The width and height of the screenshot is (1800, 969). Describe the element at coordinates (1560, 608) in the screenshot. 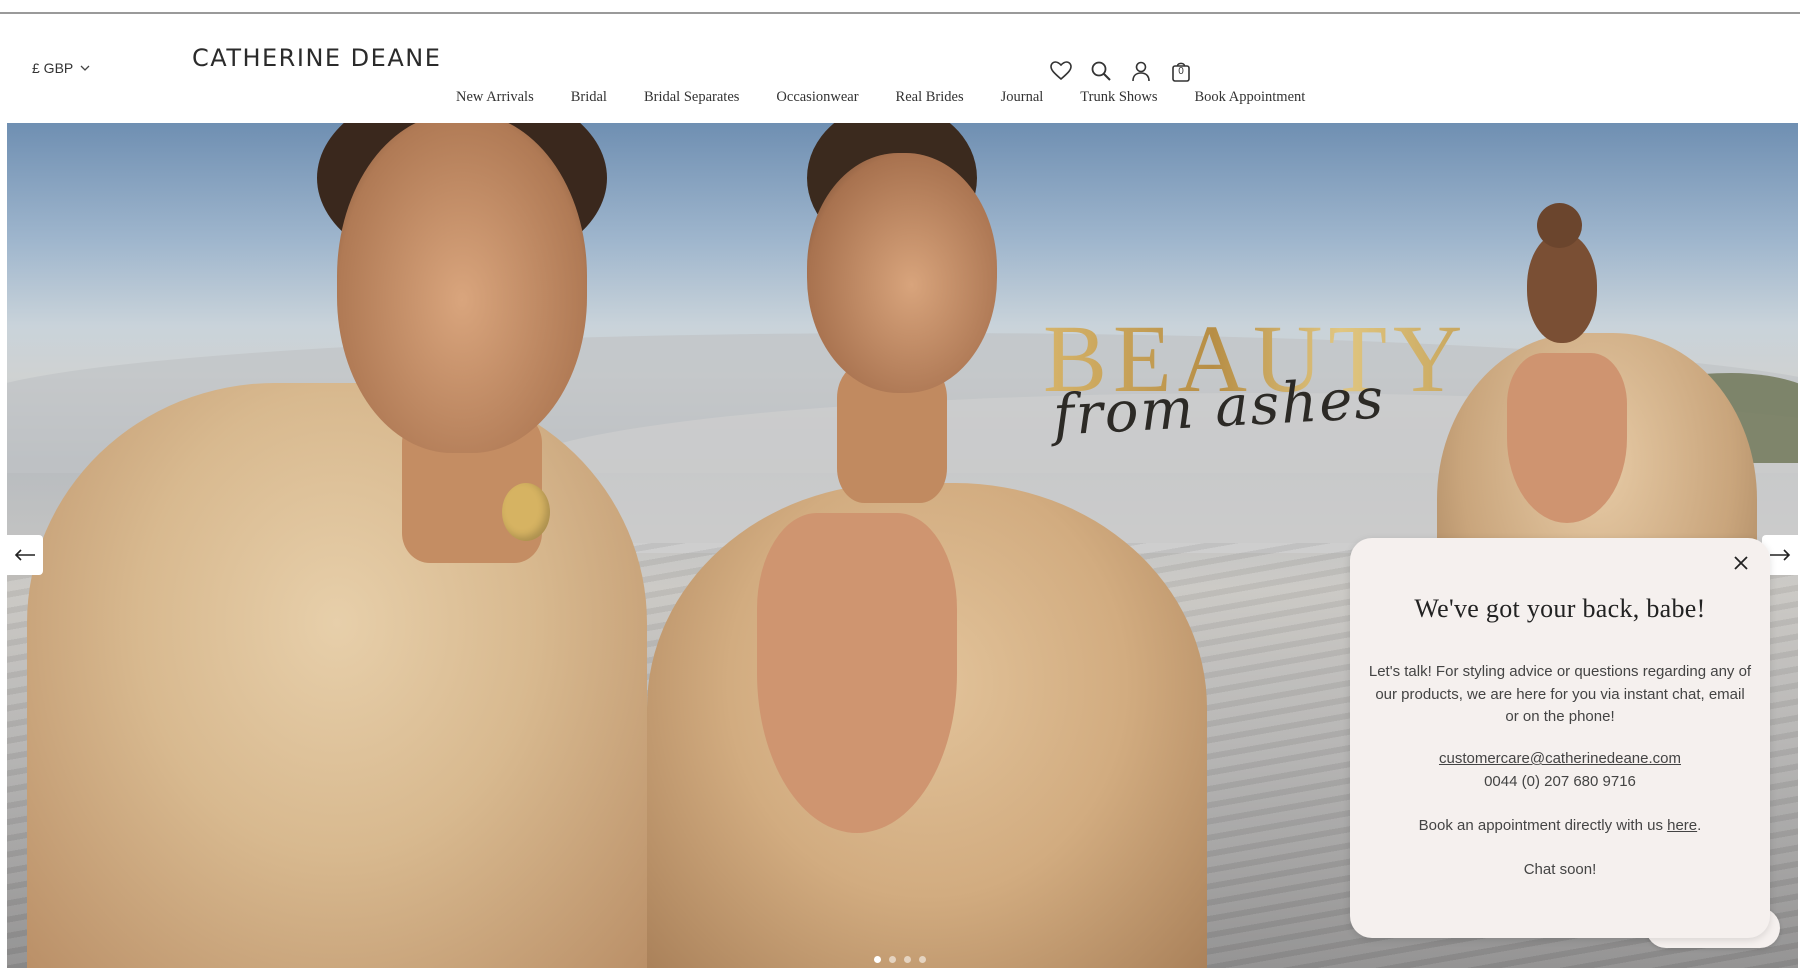

I see `popup-title: We've got your back, babe!` at that location.